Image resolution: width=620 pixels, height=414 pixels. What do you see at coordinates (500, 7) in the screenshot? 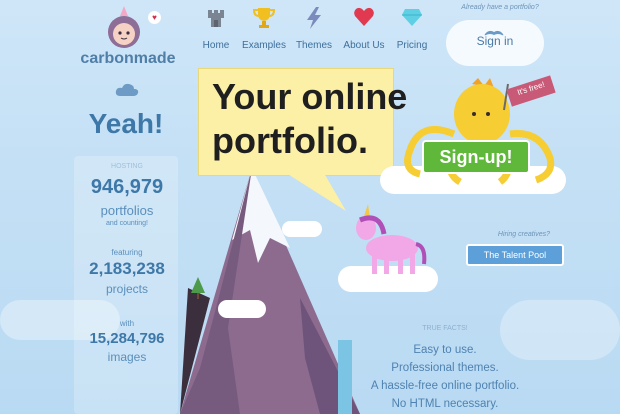
I see `signin-prompt: Already have a portfolio?` at bounding box center [500, 7].